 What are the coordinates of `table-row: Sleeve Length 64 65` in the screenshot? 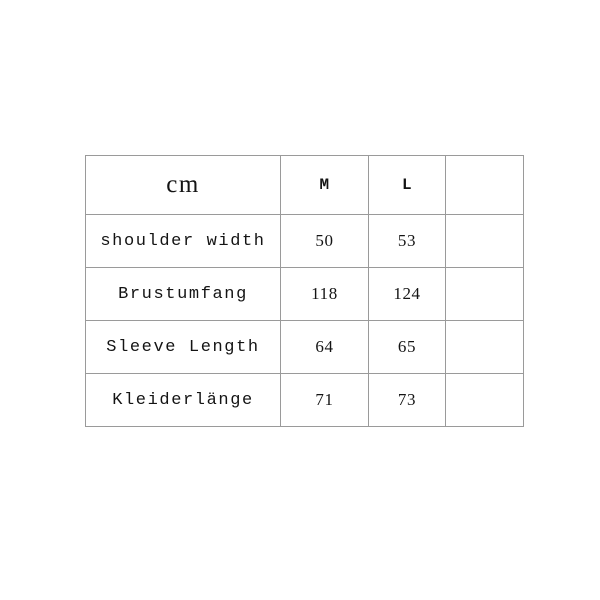 It's located at (304, 347).